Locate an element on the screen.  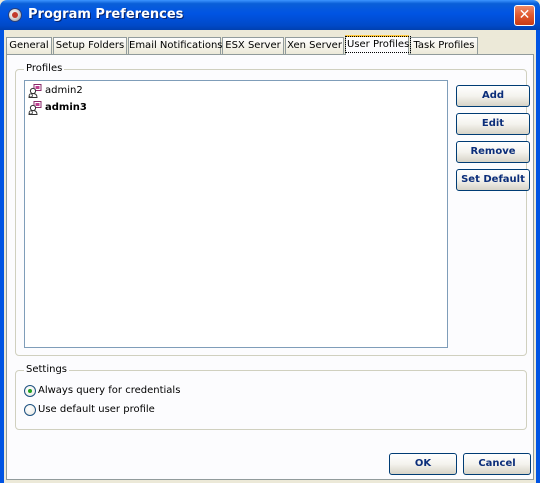
cancel-button: Cancel is located at coordinates (497, 464).